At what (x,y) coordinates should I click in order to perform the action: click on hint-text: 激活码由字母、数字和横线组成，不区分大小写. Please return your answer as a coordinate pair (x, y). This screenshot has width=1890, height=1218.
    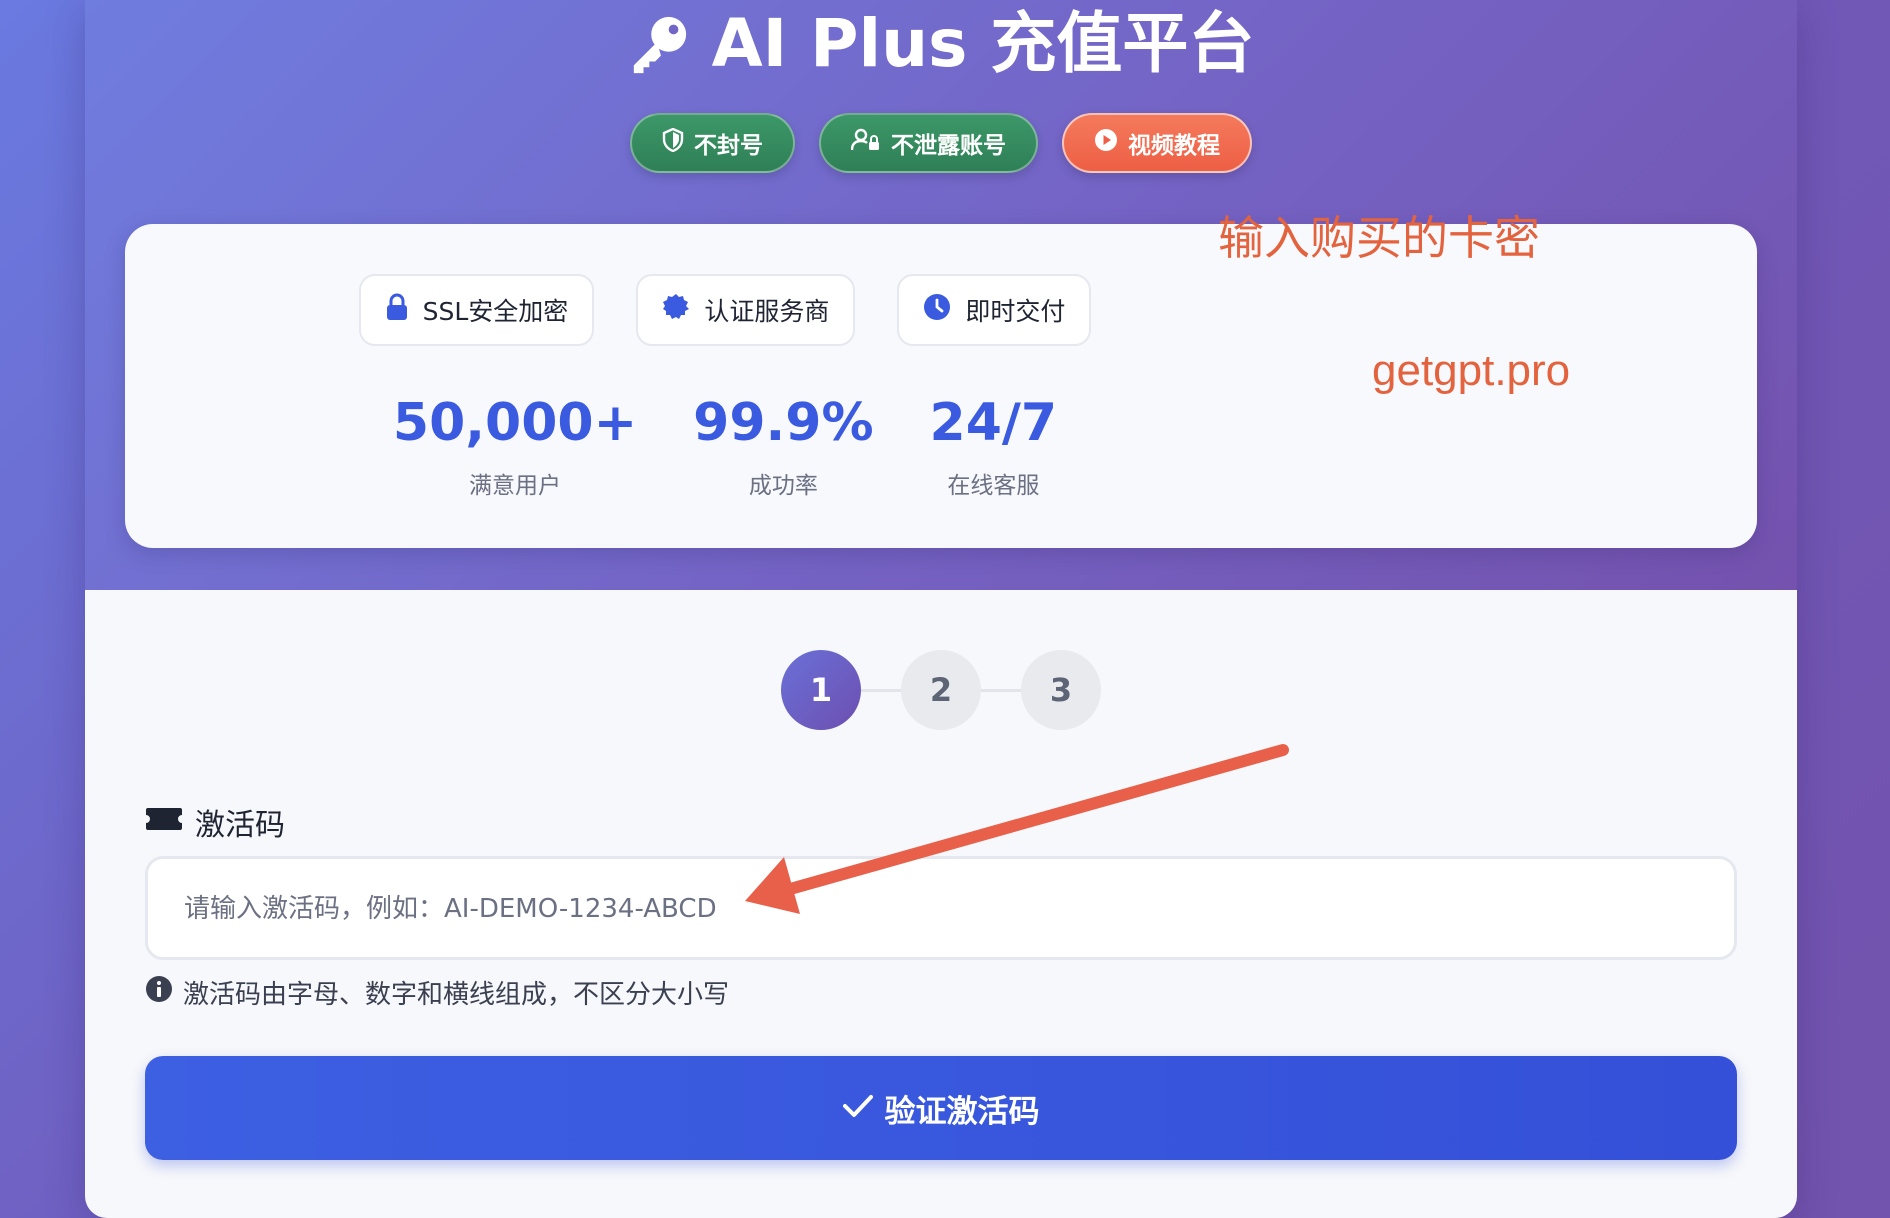
    Looking at the image, I should click on (456, 995).